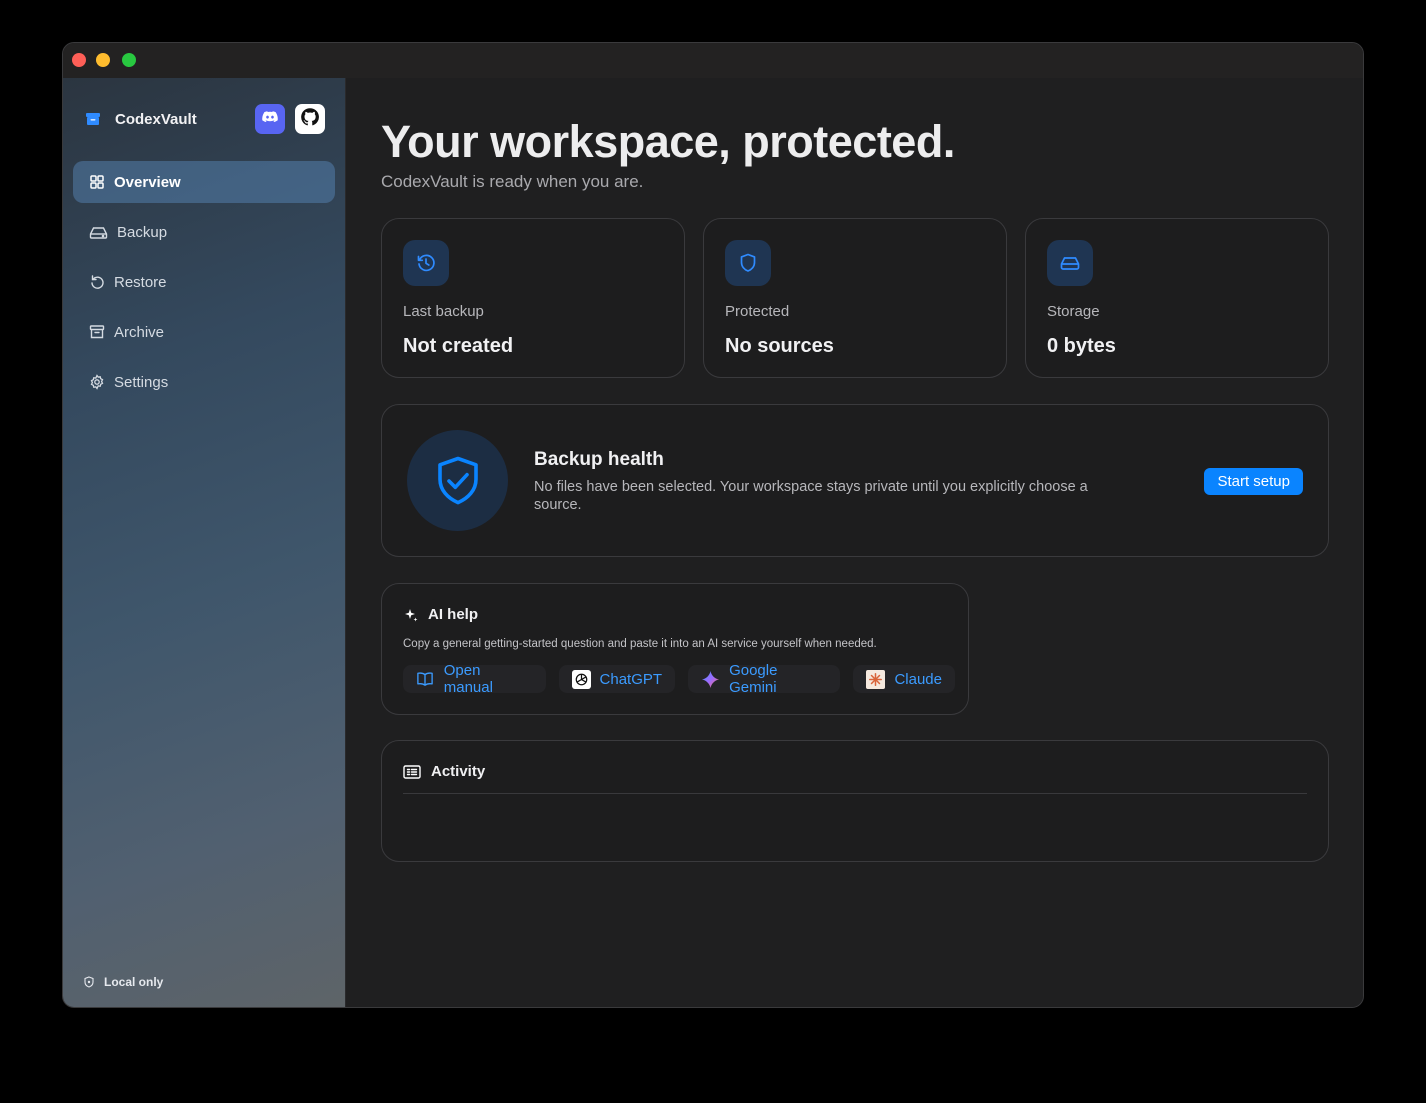 The width and height of the screenshot is (1426, 1103). I want to click on ai-help-title: AI help, so click(453, 614).